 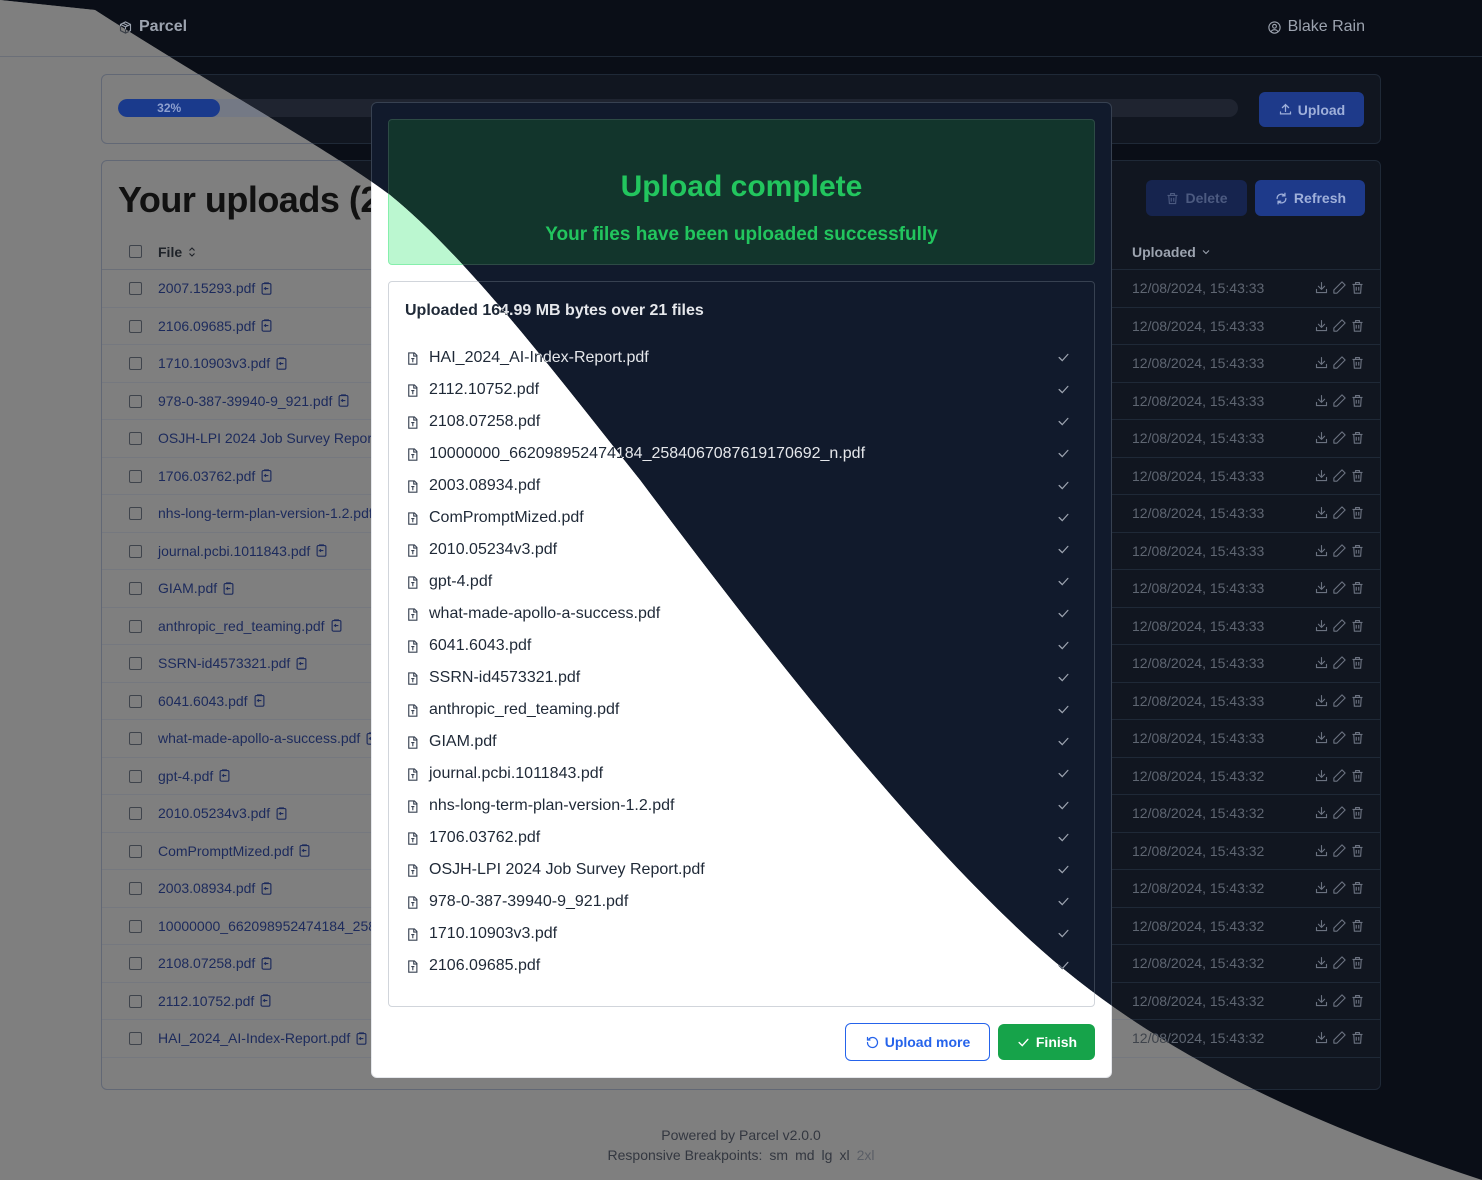 What do you see at coordinates (1310, 198) in the screenshot?
I see `refresh-button: Refresh` at bounding box center [1310, 198].